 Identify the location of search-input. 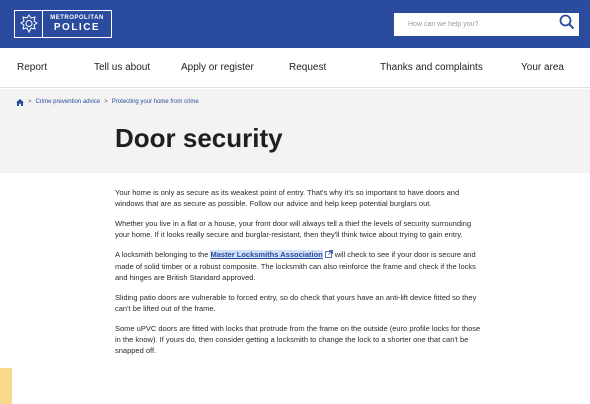
(474, 24).